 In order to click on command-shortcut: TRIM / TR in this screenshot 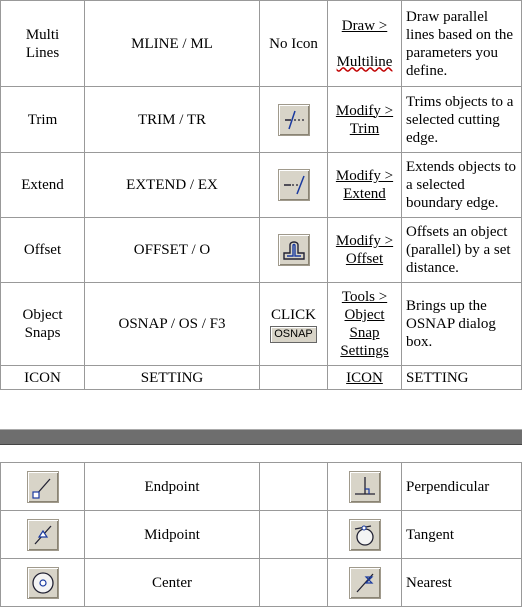, I will do `click(172, 119)`.